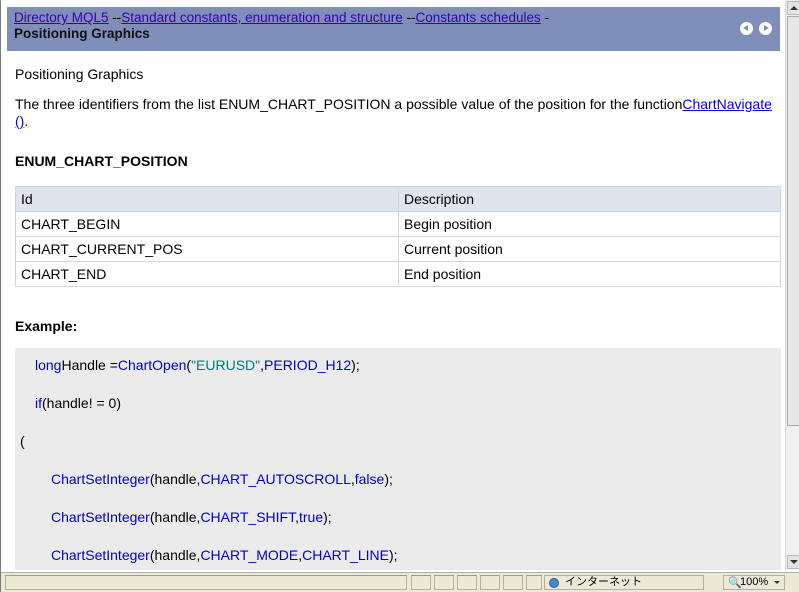 The height and width of the screenshot is (592, 799). What do you see at coordinates (765, 28) in the screenshot?
I see `next-circle-icon` at bounding box center [765, 28].